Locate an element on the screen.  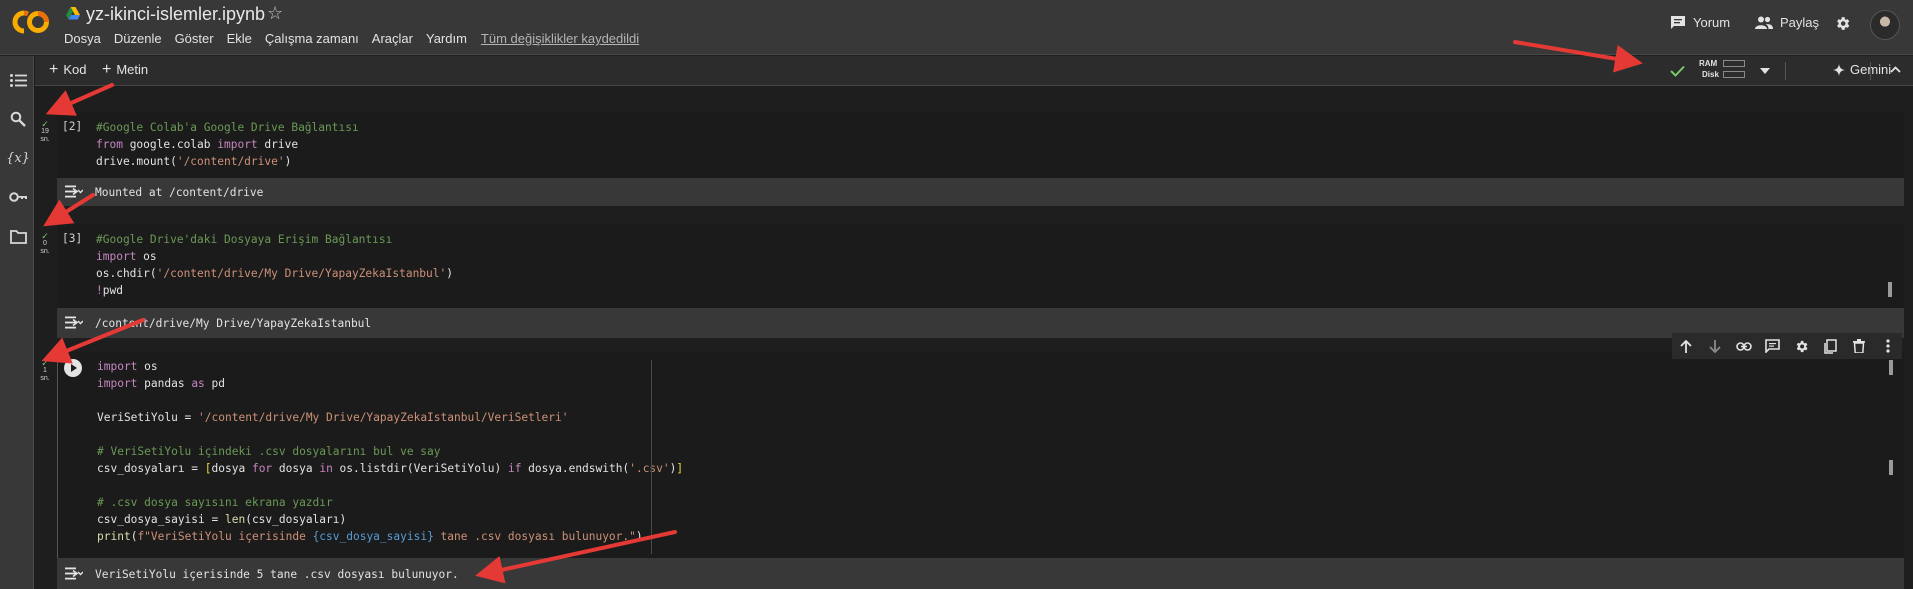
cell-run-status: ✓ 0 sn. is located at coordinates (45, 244).